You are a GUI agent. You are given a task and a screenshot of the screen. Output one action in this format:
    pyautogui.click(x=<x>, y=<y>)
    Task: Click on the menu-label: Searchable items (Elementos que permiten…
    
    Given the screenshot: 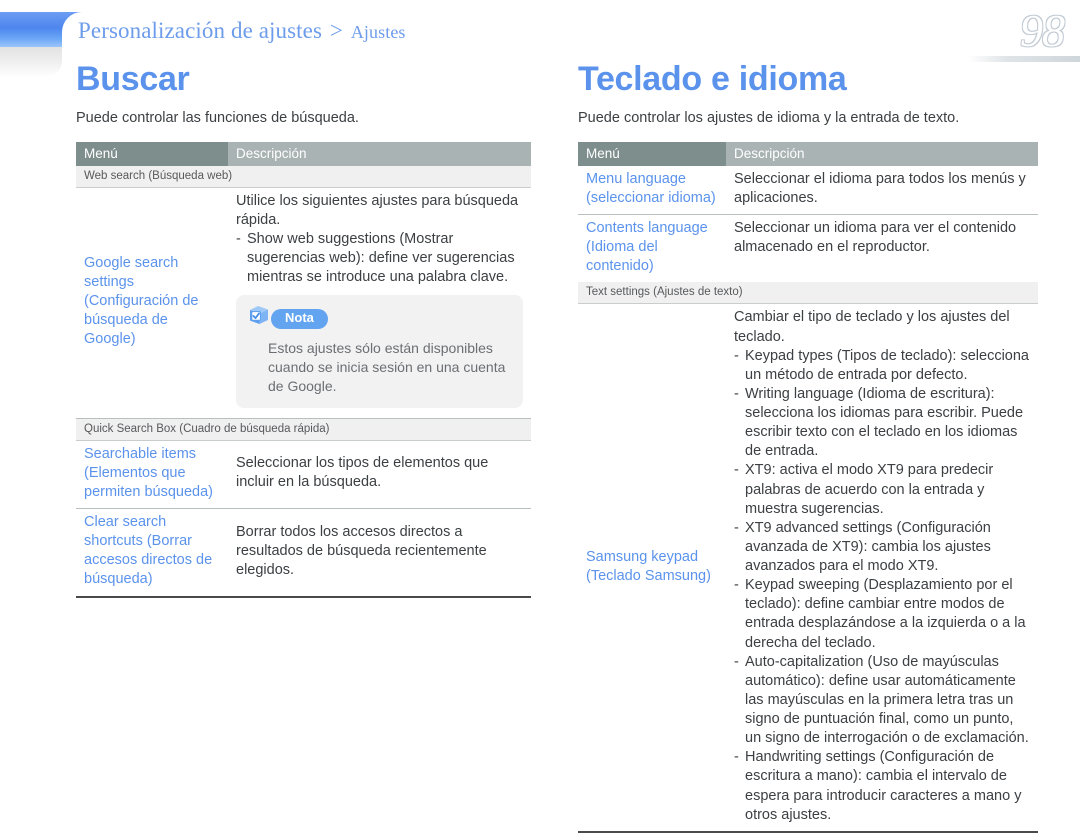 What is the action you would take?
    pyautogui.click(x=152, y=475)
    